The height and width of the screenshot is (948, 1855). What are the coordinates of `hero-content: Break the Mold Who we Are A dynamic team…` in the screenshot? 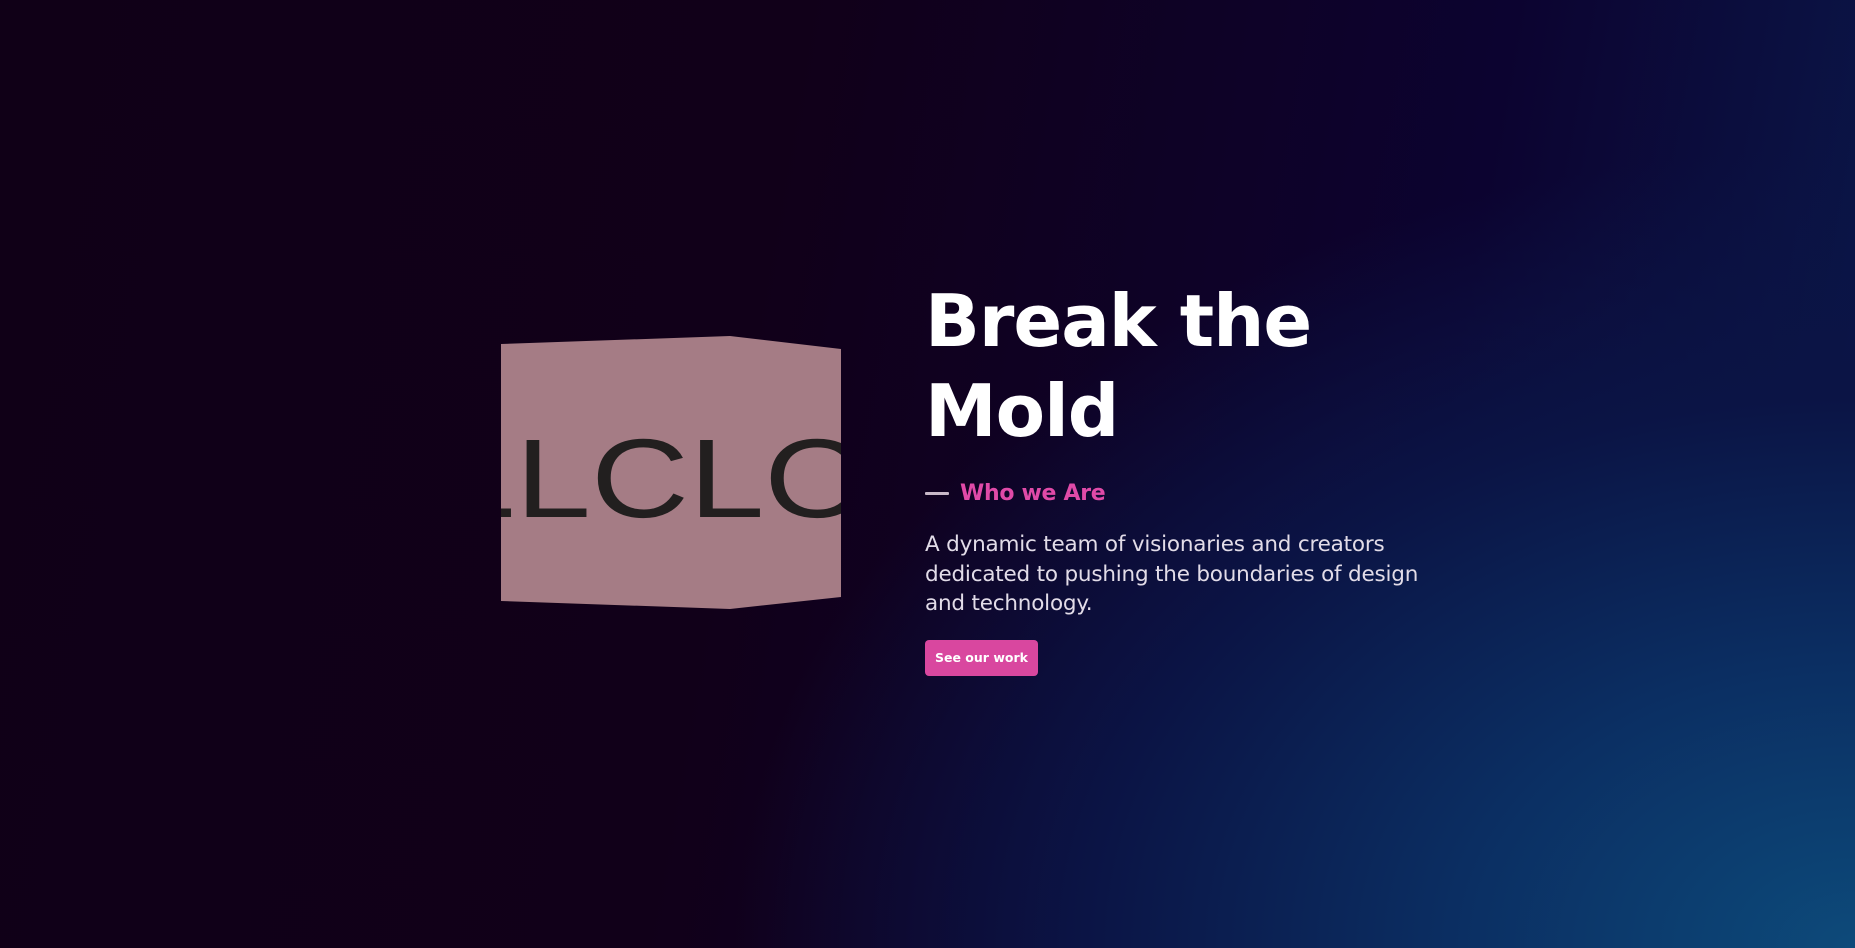 It's located at (1185, 476).